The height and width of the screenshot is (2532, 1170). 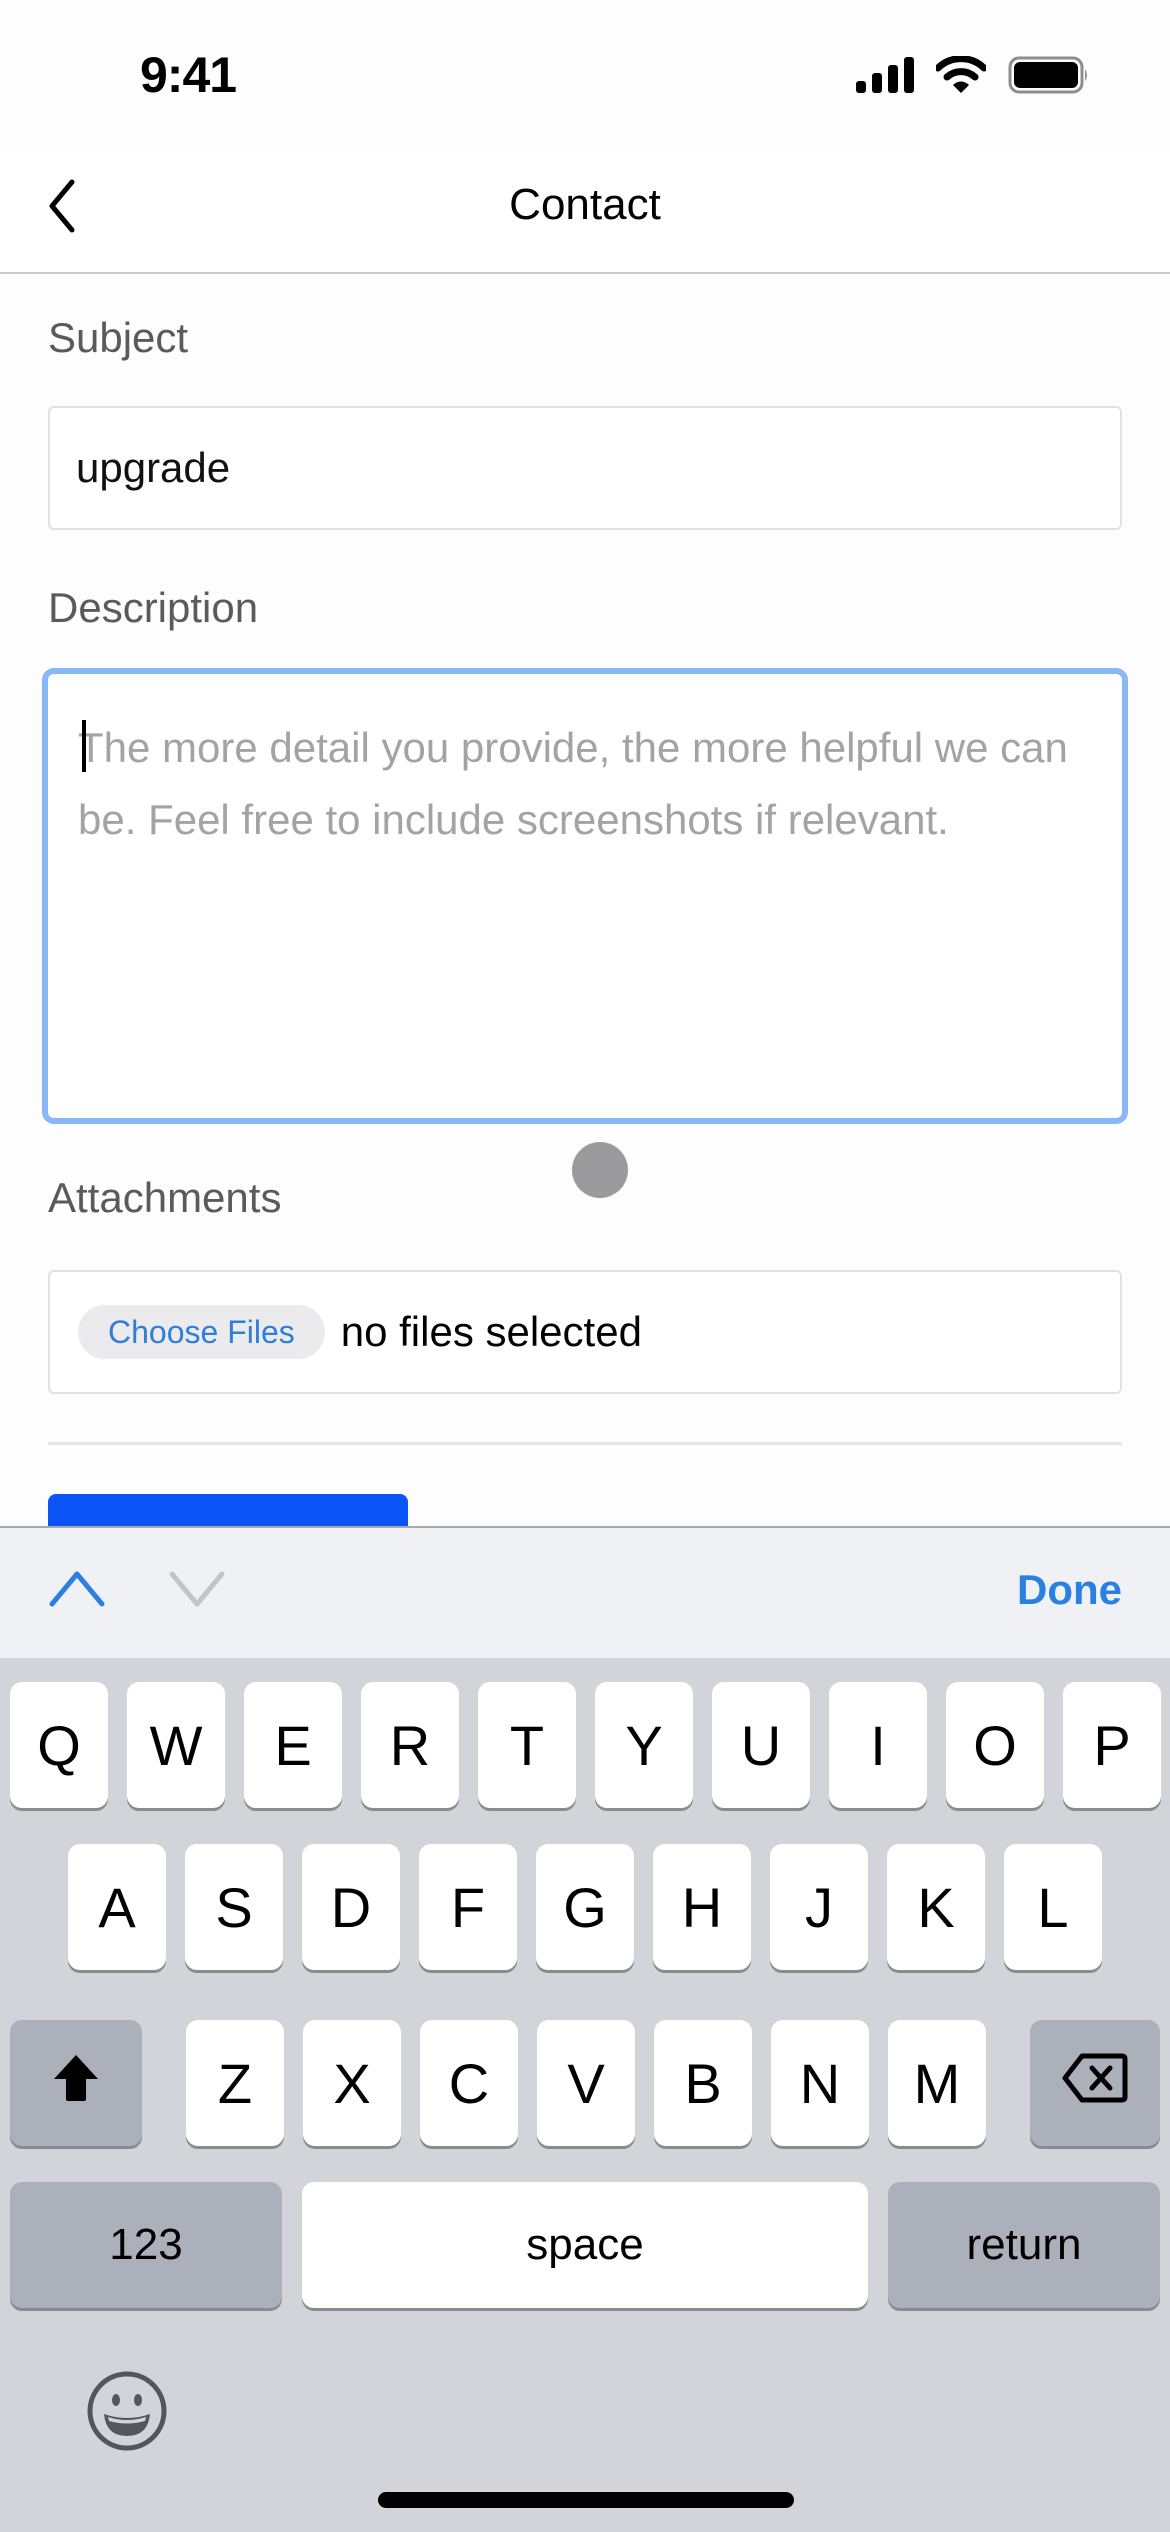 What do you see at coordinates (153, 467) in the screenshot?
I see `subject-value: upgrade` at bounding box center [153, 467].